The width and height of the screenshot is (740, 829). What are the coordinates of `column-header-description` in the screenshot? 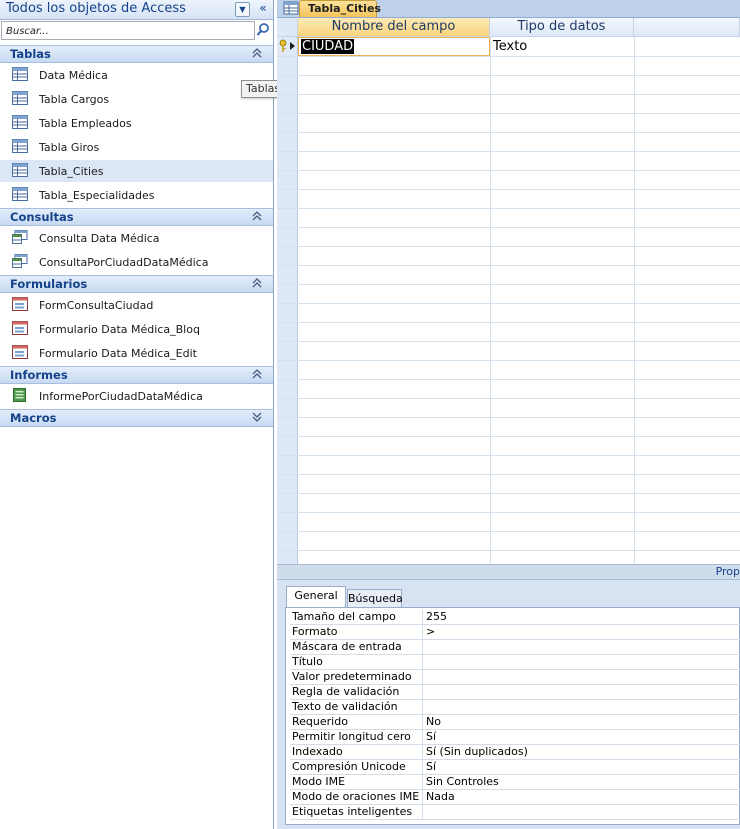 It's located at (687, 27).